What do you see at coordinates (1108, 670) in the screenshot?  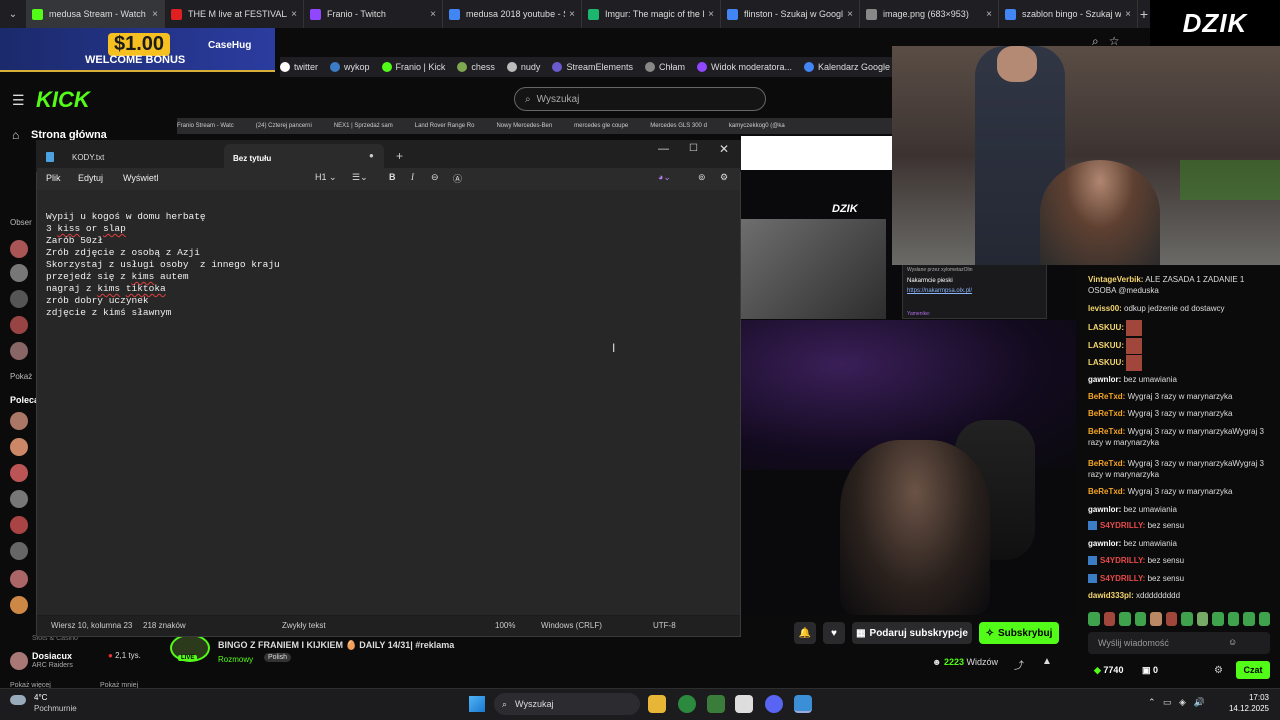 I see `channel-points: ◆ 7740` at bounding box center [1108, 670].